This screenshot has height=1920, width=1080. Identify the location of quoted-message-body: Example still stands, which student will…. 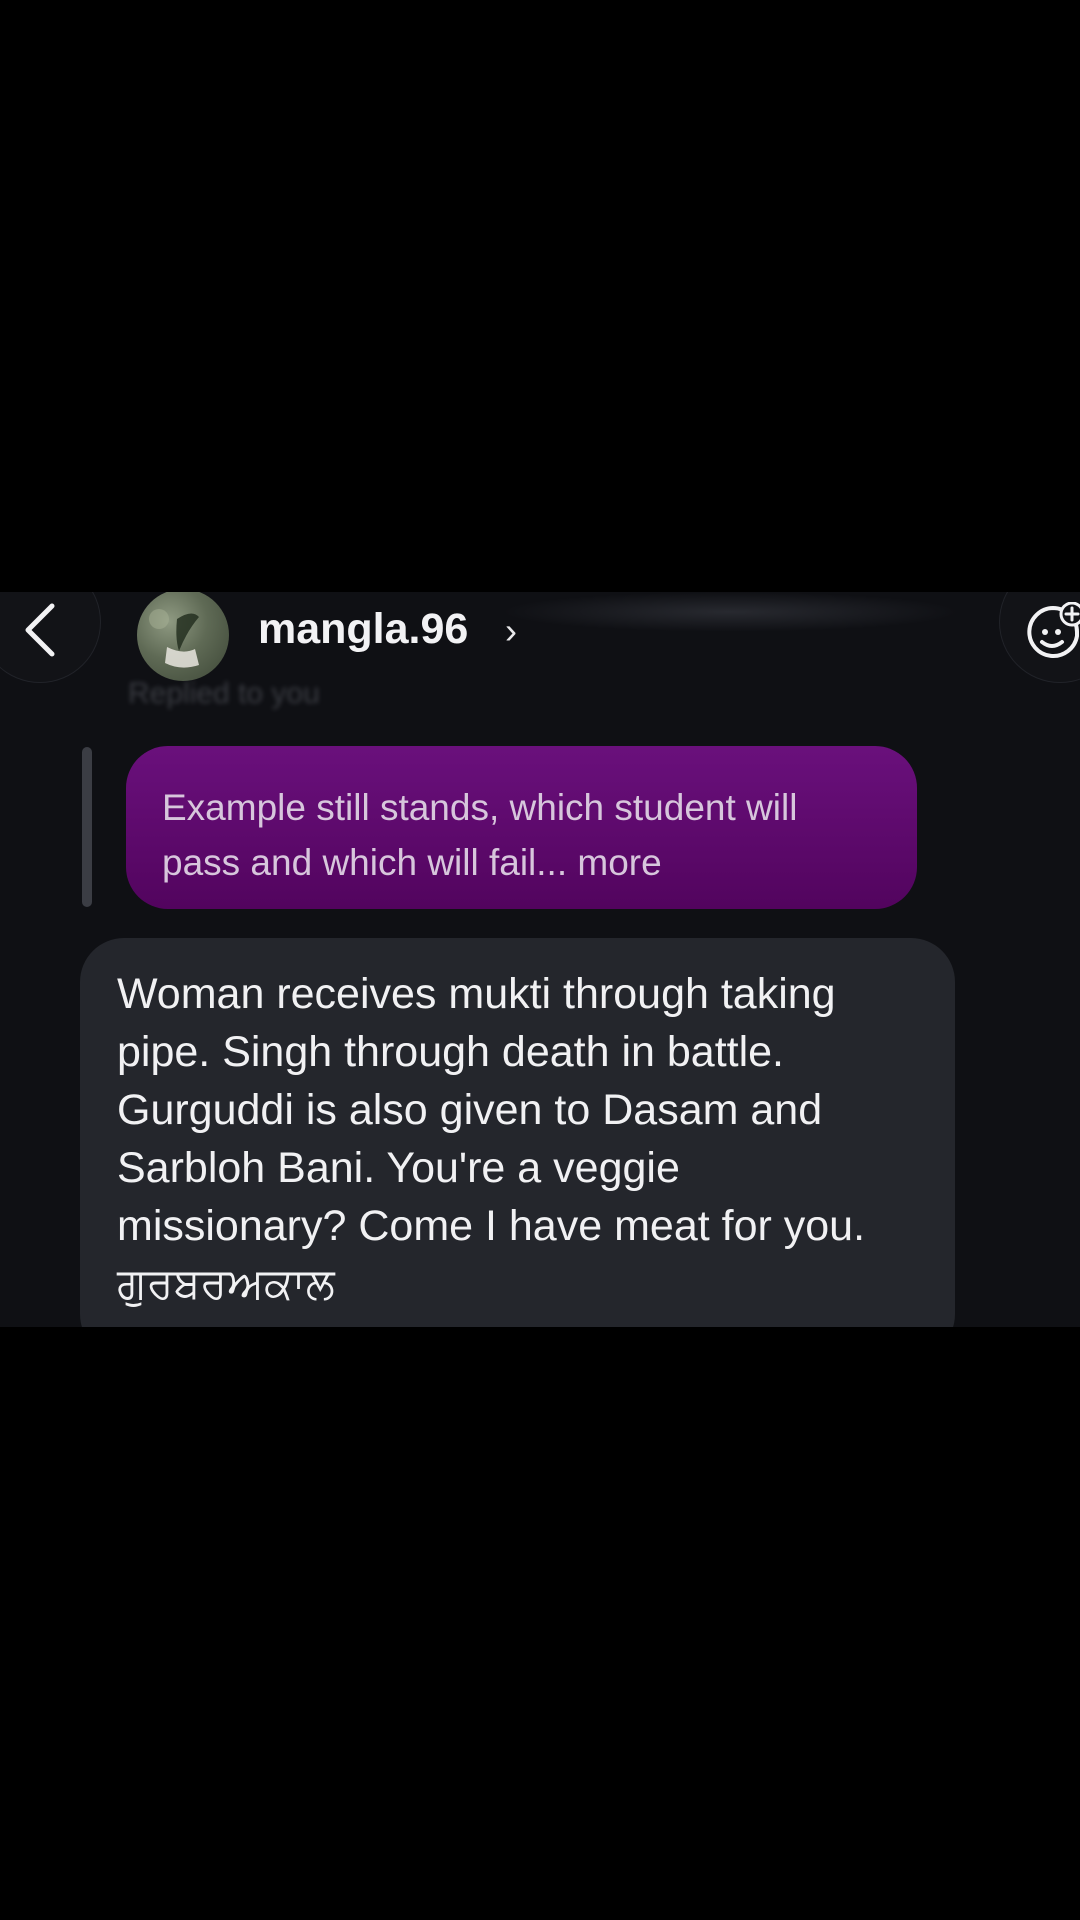
(480, 835).